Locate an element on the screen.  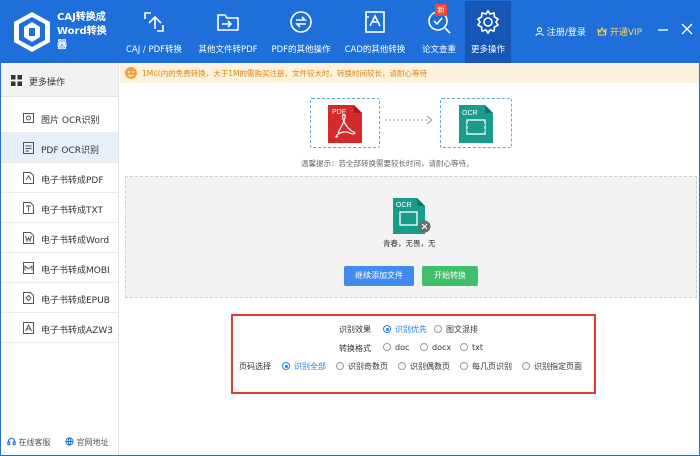
official-site-link: 官网地址 is located at coordinates (87, 442).